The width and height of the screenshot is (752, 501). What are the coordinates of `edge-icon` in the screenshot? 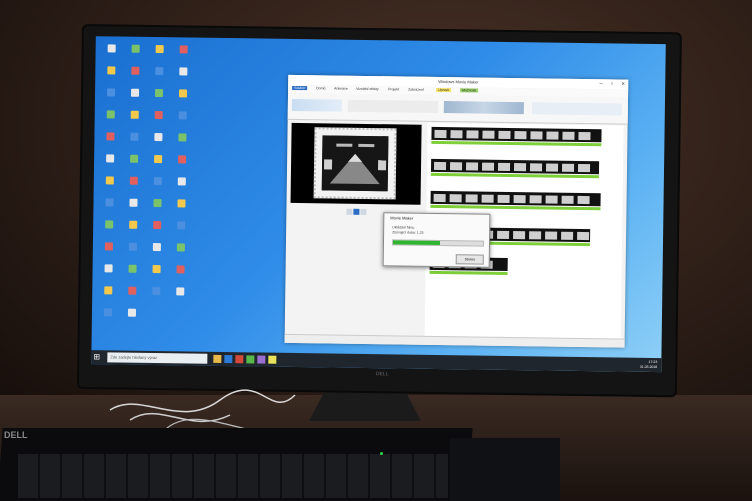 It's located at (228, 359).